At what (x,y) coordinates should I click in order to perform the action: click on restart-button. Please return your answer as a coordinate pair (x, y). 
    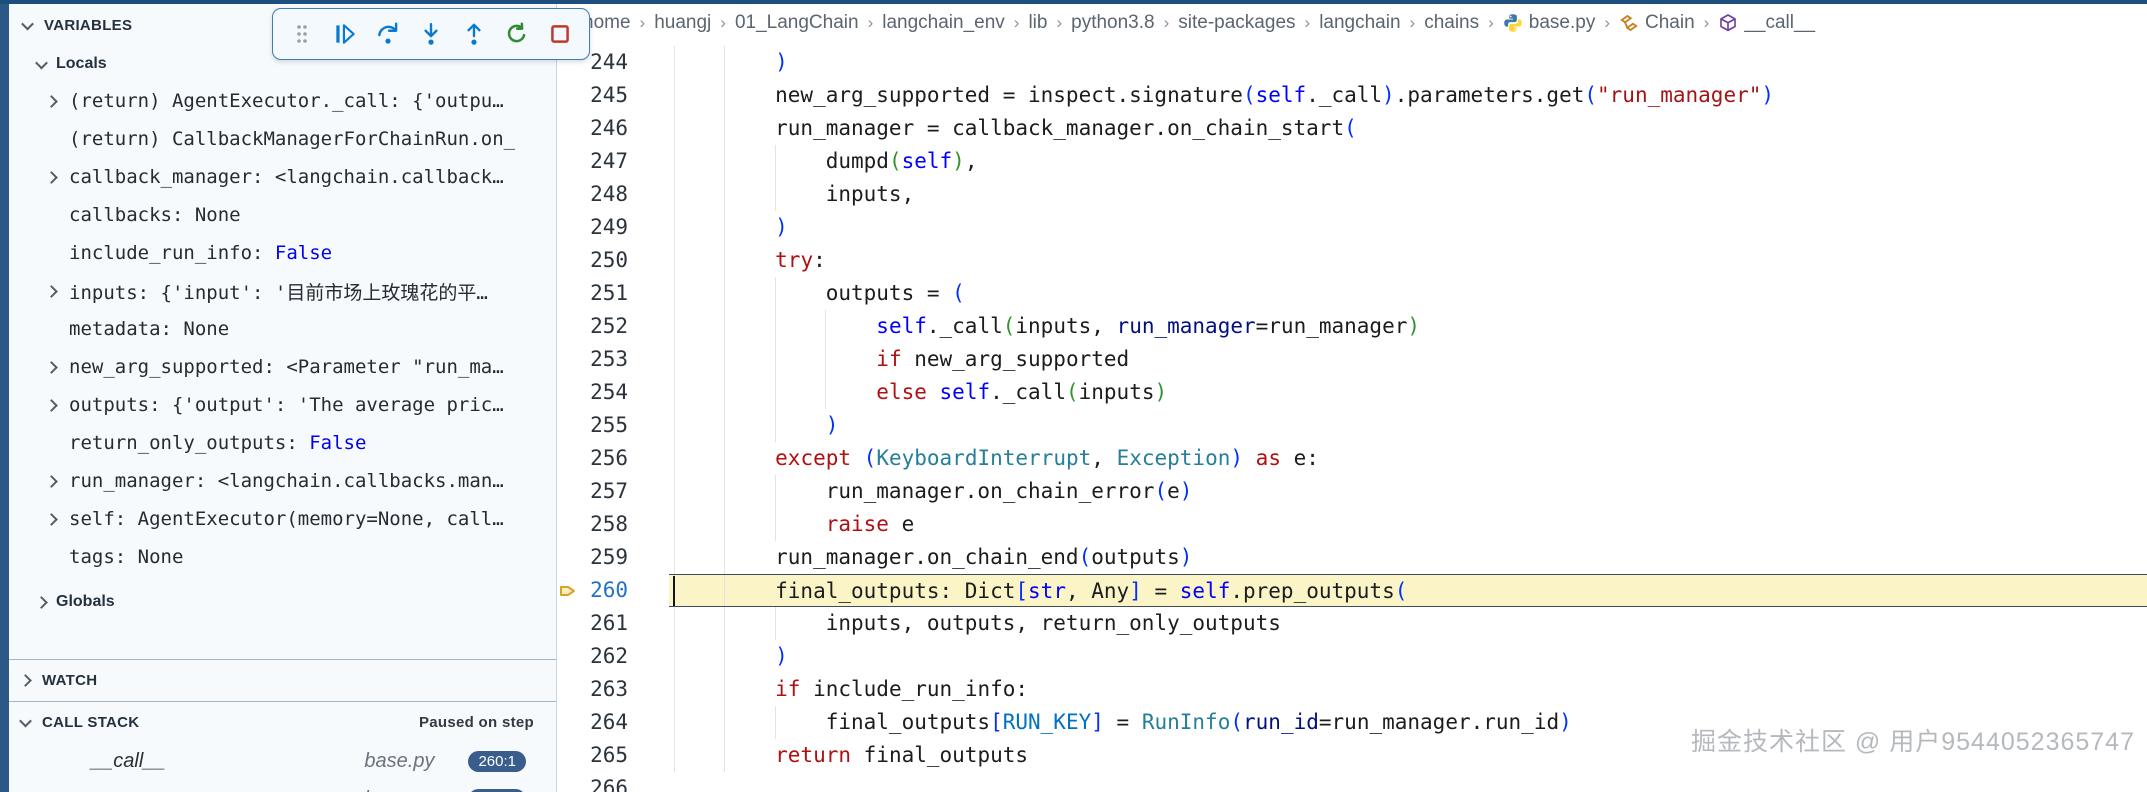
    Looking at the image, I should click on (516, 34).